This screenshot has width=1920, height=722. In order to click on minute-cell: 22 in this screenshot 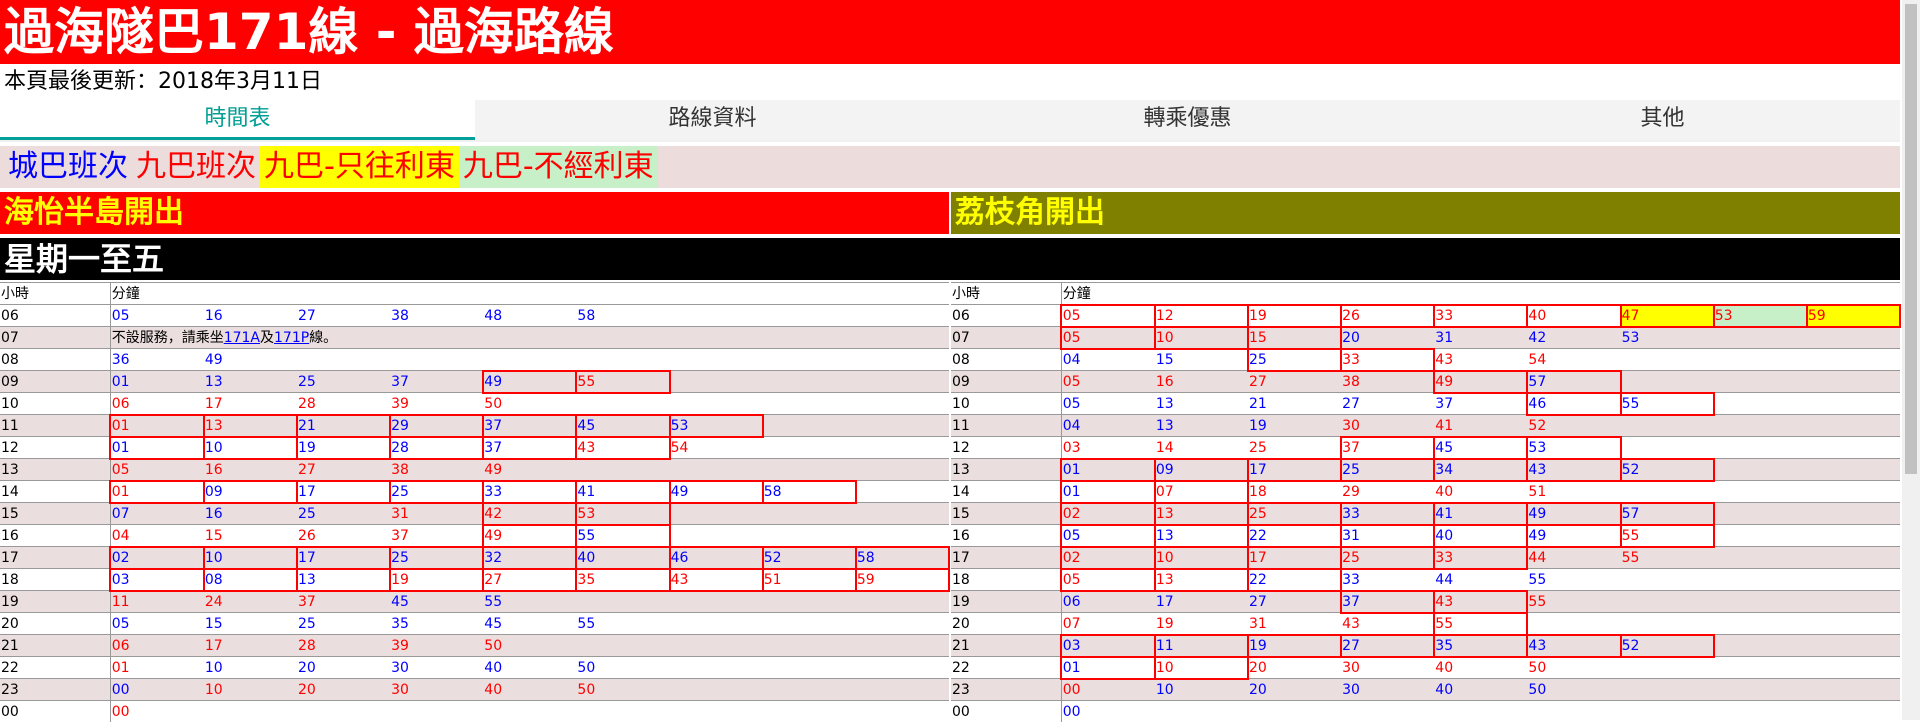, I will do `click(1294, 536)`.